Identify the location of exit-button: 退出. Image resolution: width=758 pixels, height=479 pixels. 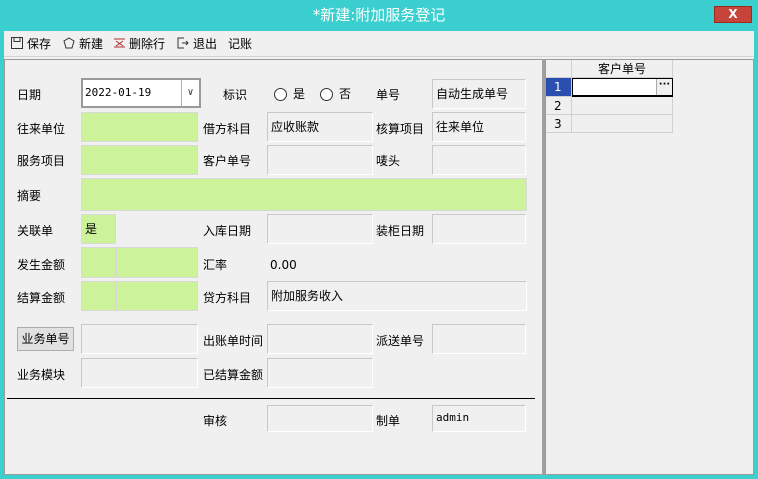
(196, 44).